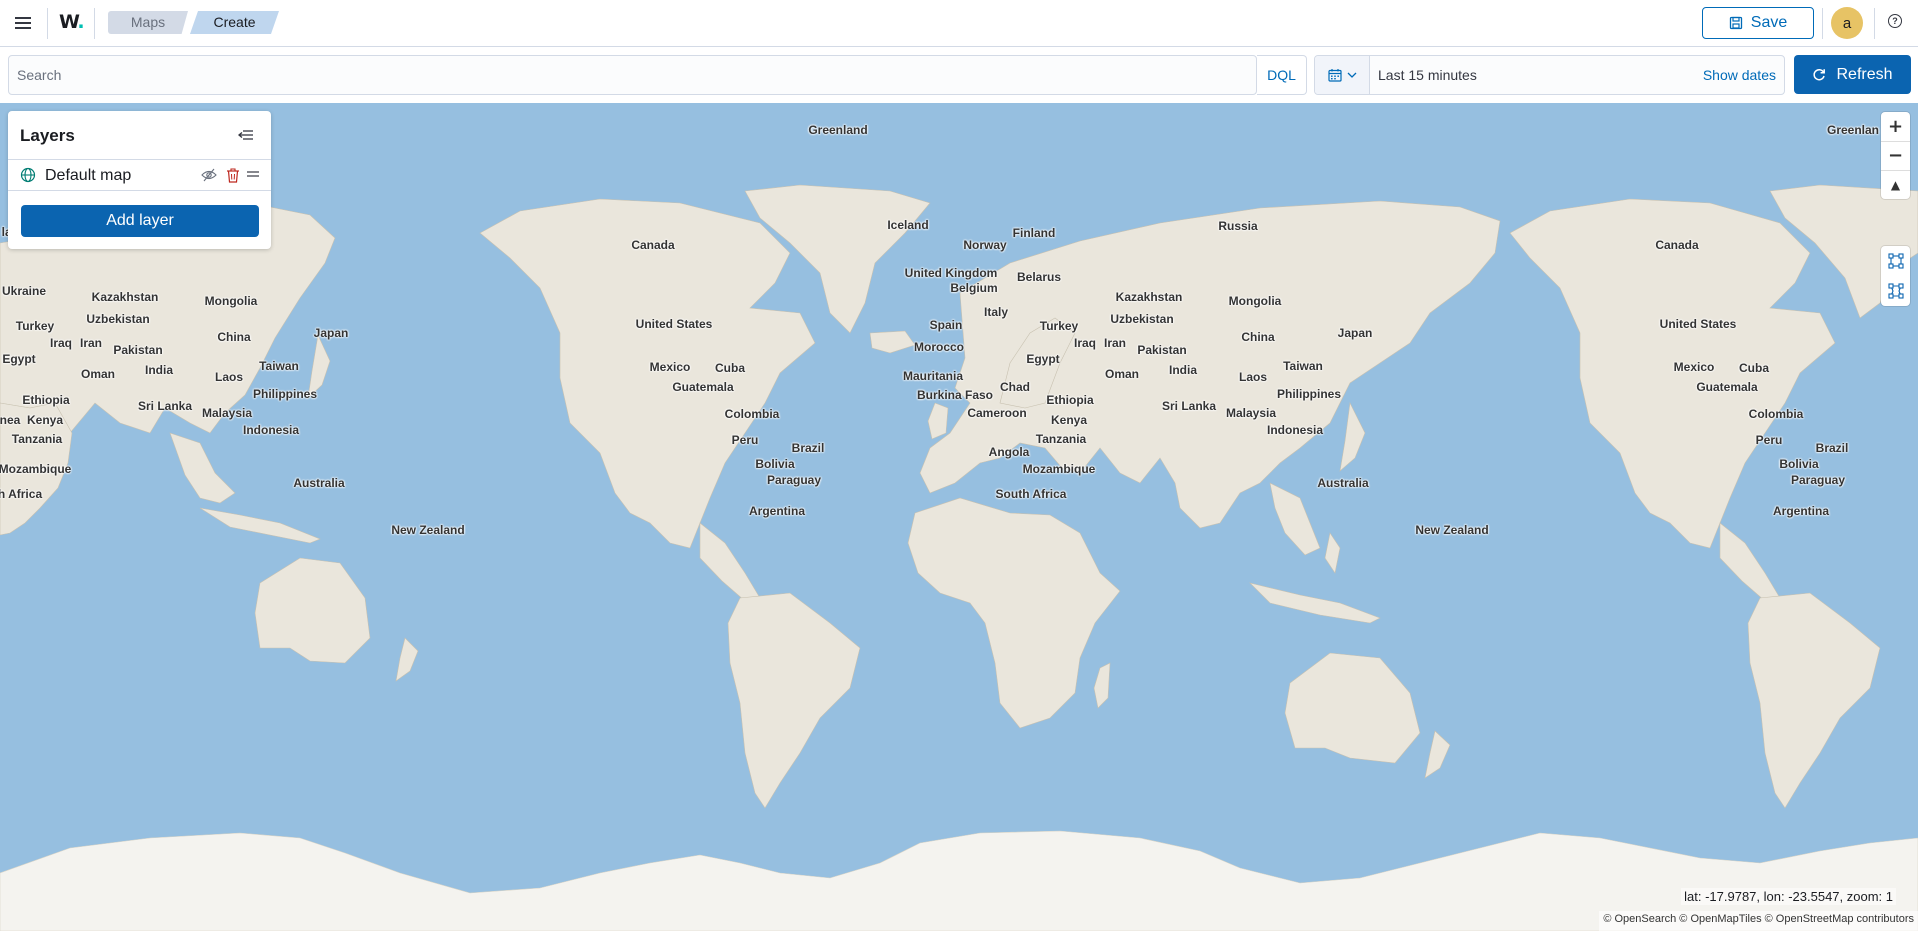 Image resolution: width=1918 pixels, height=931 pixels. What do you see at coordinates (1295, 519) in the screenshot?
I see `land-sea-asia` at bounding box center [1295, 519].